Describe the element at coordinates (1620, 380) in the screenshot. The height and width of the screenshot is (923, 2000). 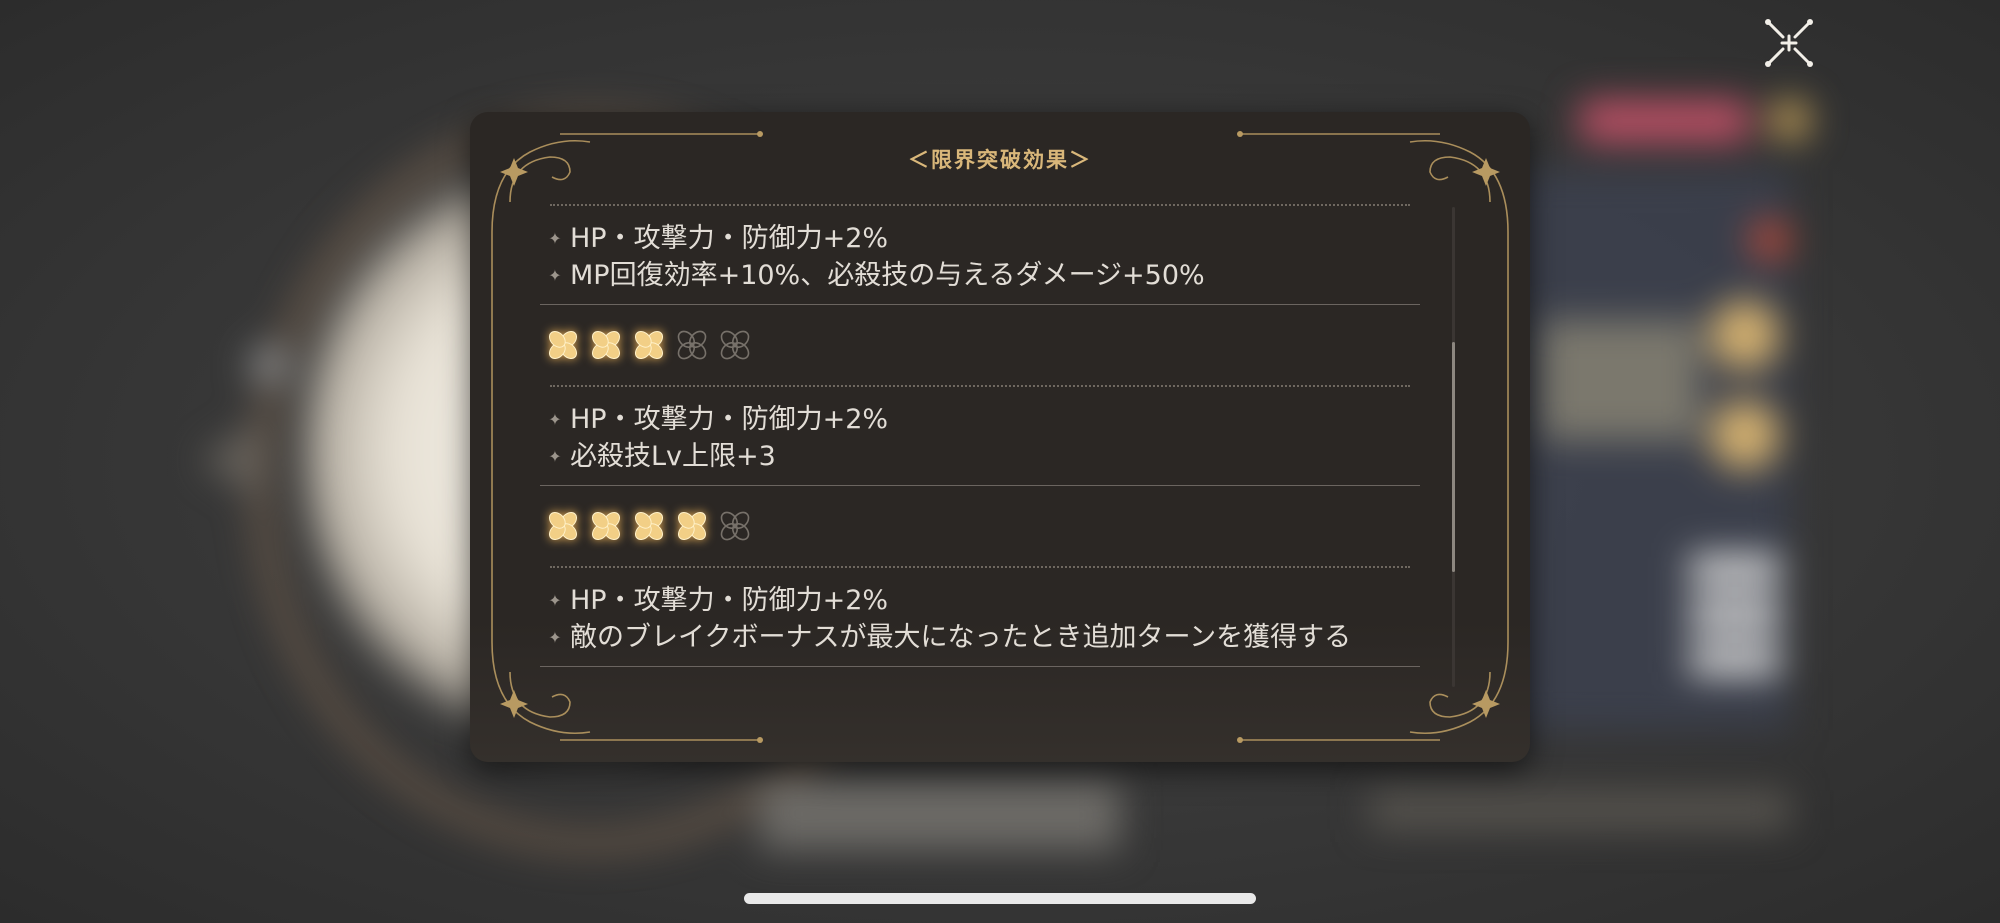
I see `background-card` at that location.